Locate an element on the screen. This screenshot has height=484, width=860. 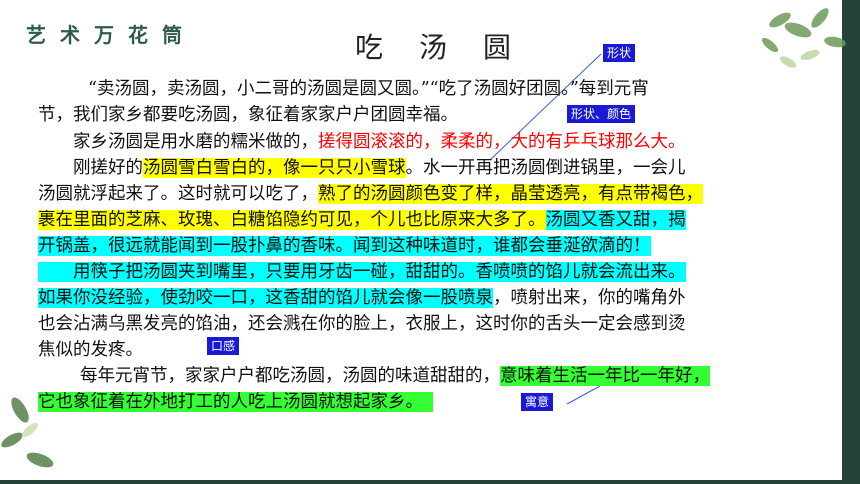
highlight-yellow: 汤圆雪白雪白的，像一只只小雪球 is located at coordinates (274, 168).